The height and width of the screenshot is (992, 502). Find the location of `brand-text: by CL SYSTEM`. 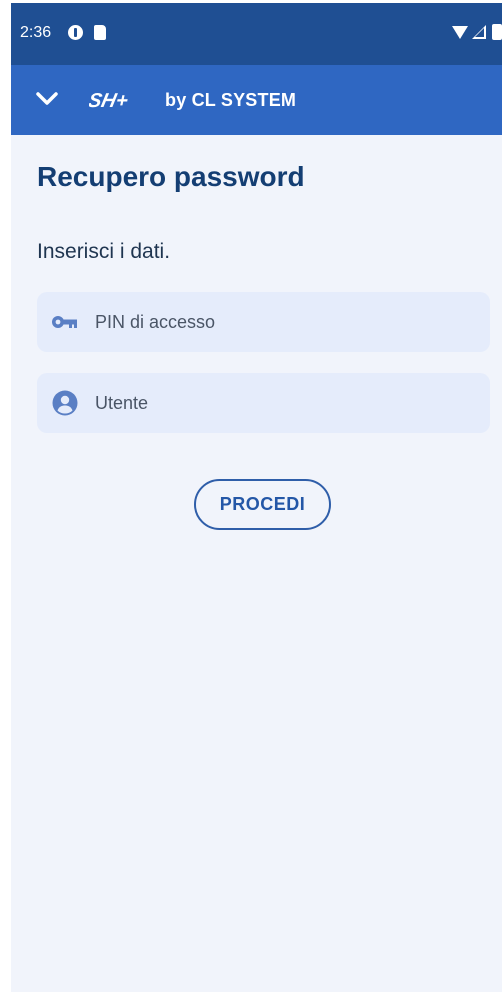

brand-text: by CL SYSTEM is located at coordinates (231, 99).